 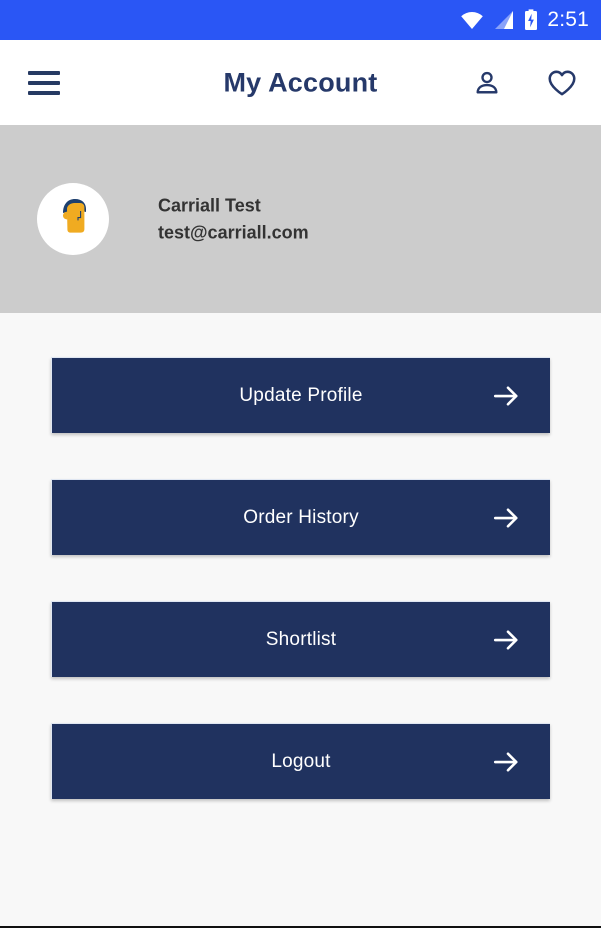 What do you see at coordinates (531, 20) in the screenshot?
I see `battery-charging-icon` at bounding box center [531, 20].